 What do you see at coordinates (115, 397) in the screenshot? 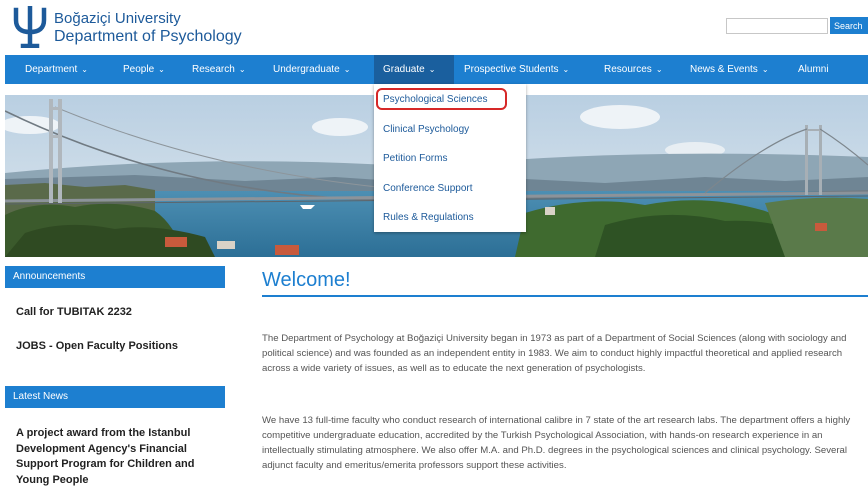
I see `latest-news-header: Latest News` at bounding box center [115, 397].